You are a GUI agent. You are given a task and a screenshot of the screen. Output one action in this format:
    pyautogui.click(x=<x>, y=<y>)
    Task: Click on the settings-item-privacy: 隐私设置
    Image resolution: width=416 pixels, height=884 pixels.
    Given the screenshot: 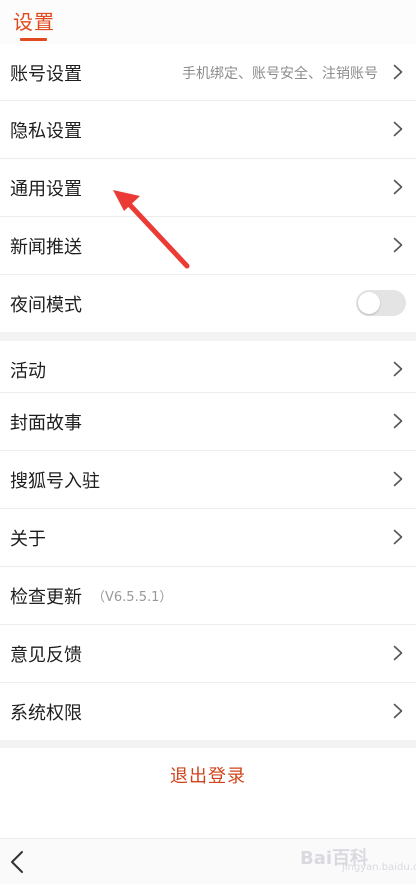 What is the action you would take?
    pyautogui.click(x=208, y=129)
    